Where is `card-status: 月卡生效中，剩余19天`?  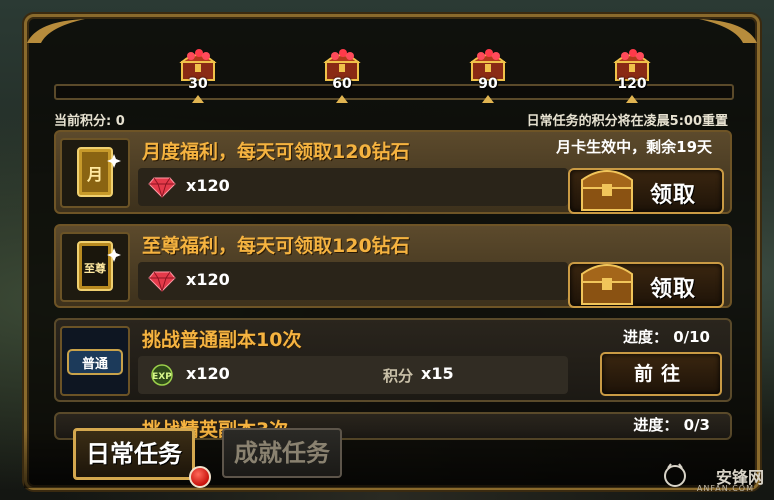
card-status: 月卡生效中，剩余19天 is located at coordinates (634, 147).